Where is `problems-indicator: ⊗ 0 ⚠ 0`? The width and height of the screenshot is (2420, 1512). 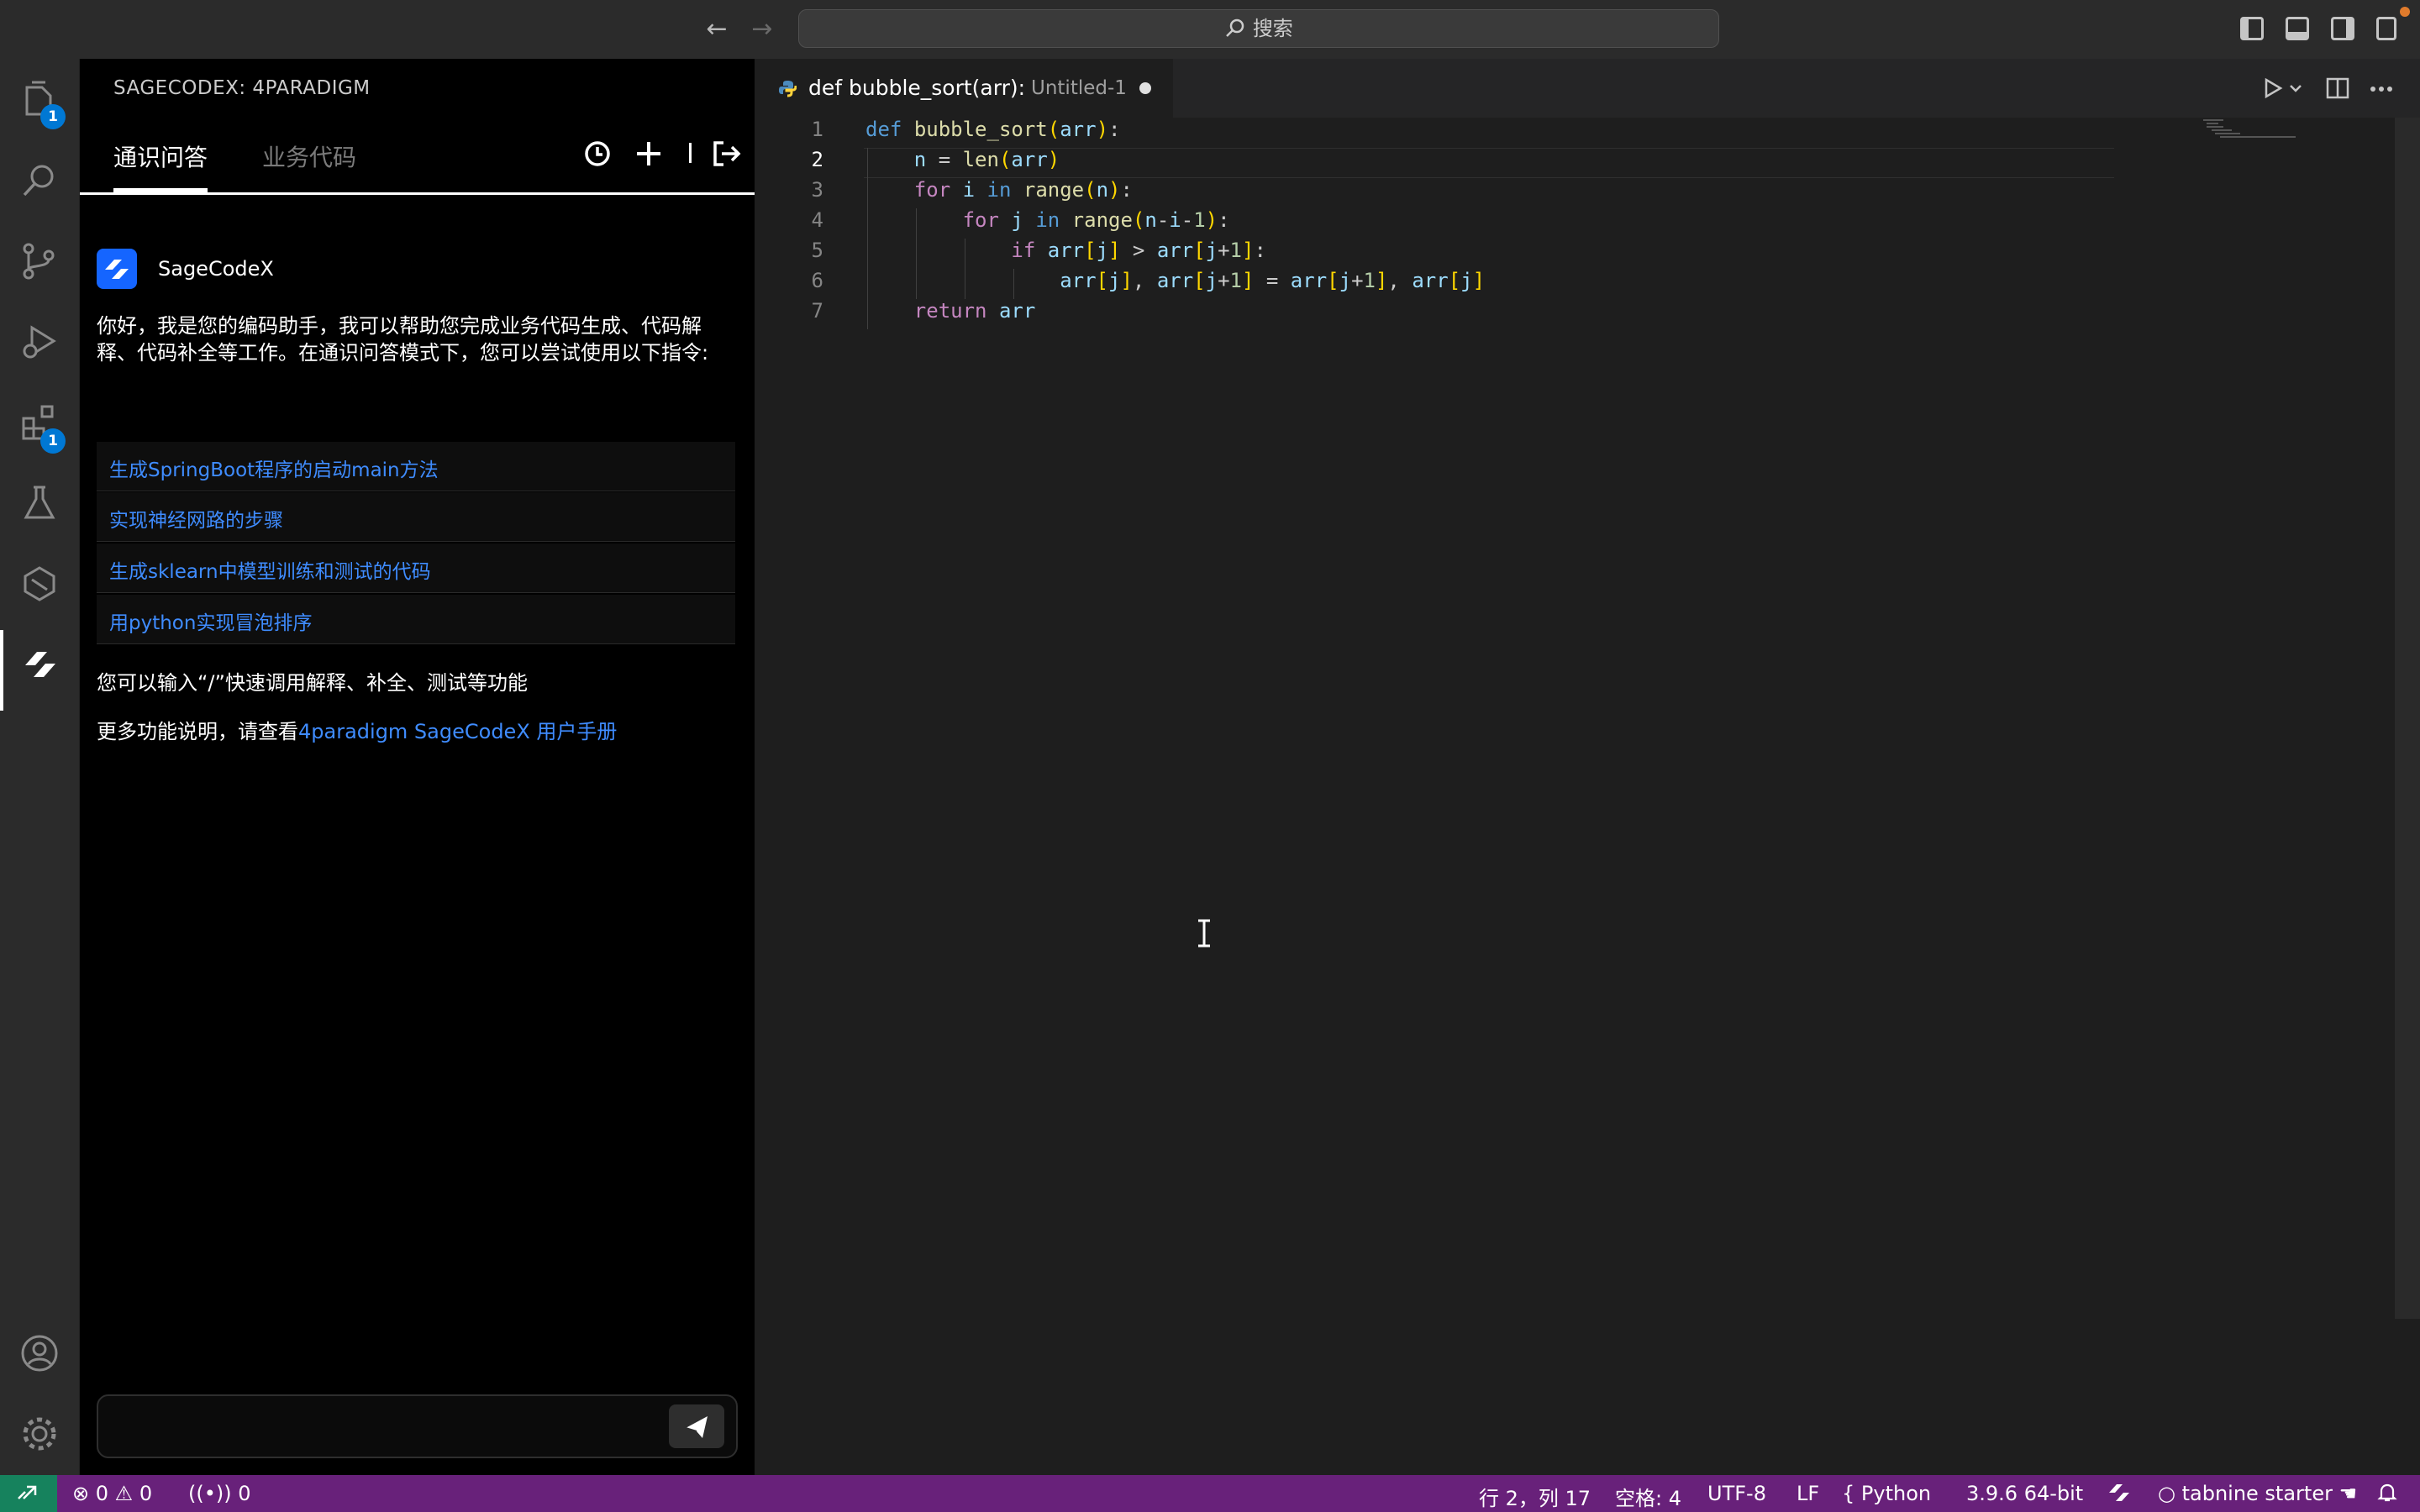 problems-indicator: ⊗ 0 ⚠ 0 is located at coordinates (112, 1493).